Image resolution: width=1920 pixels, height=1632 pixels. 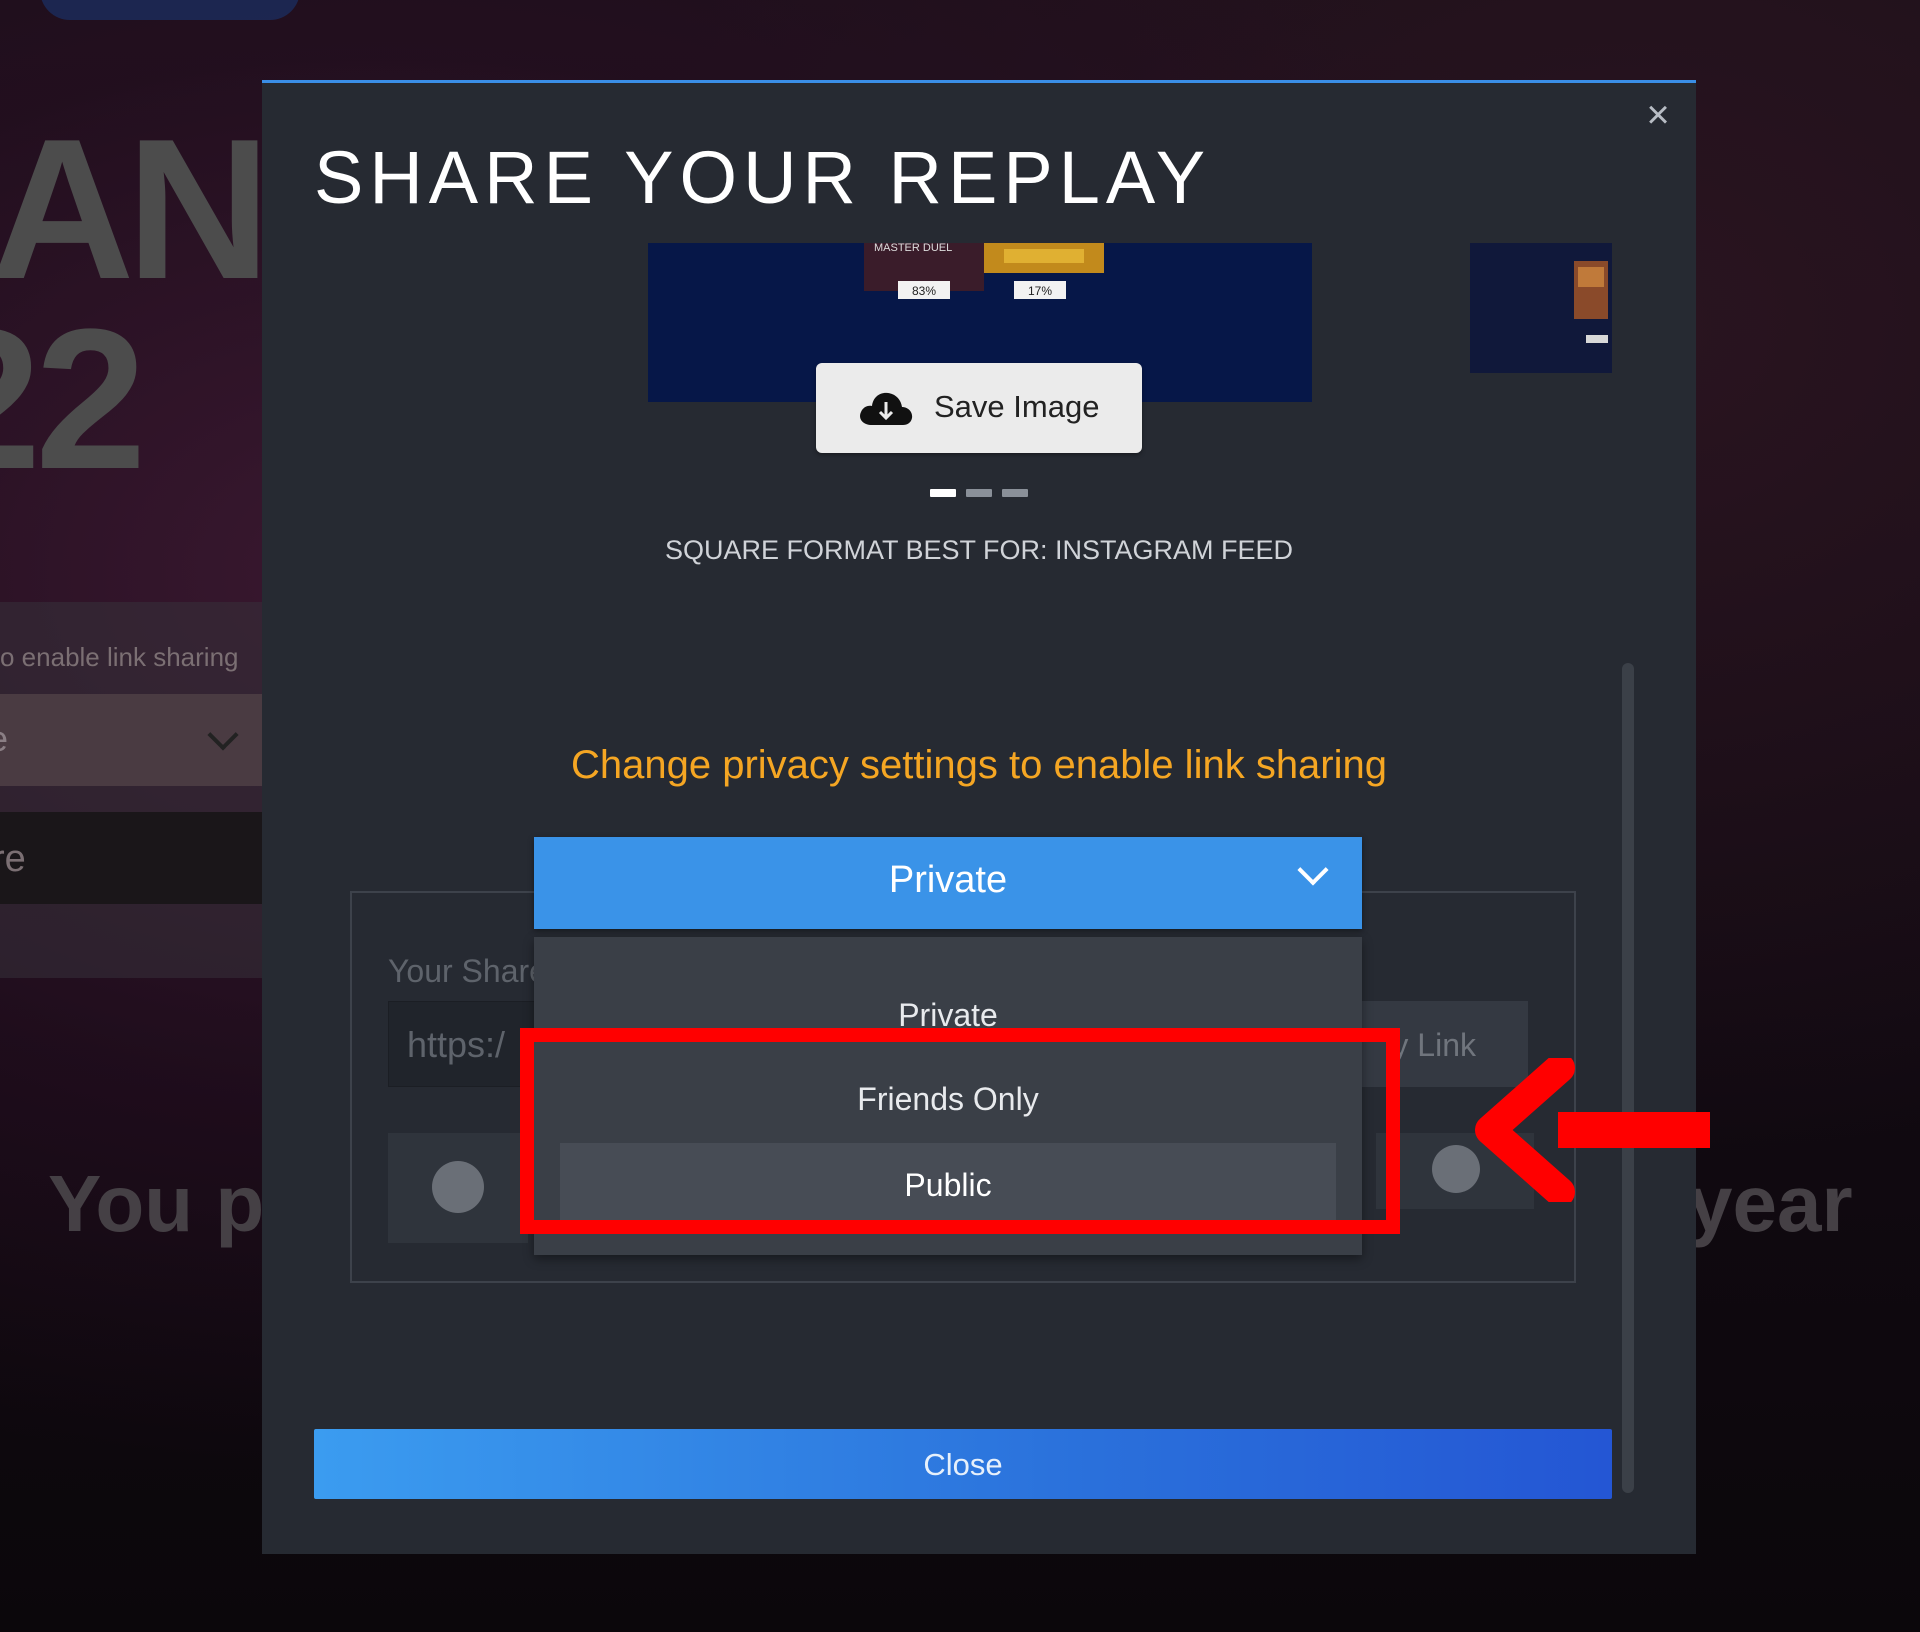 What do you see at coordinates (1017, 406) in the screenshot?
I see `save-image-label: Save Image` at bounding box center [1017, 406].